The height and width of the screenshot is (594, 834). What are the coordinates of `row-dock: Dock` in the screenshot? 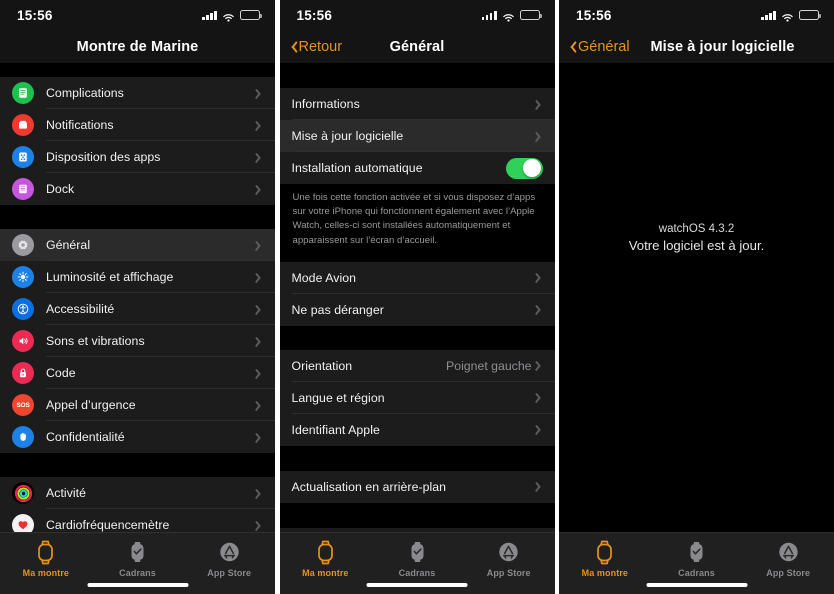 It's located at (137, 189).